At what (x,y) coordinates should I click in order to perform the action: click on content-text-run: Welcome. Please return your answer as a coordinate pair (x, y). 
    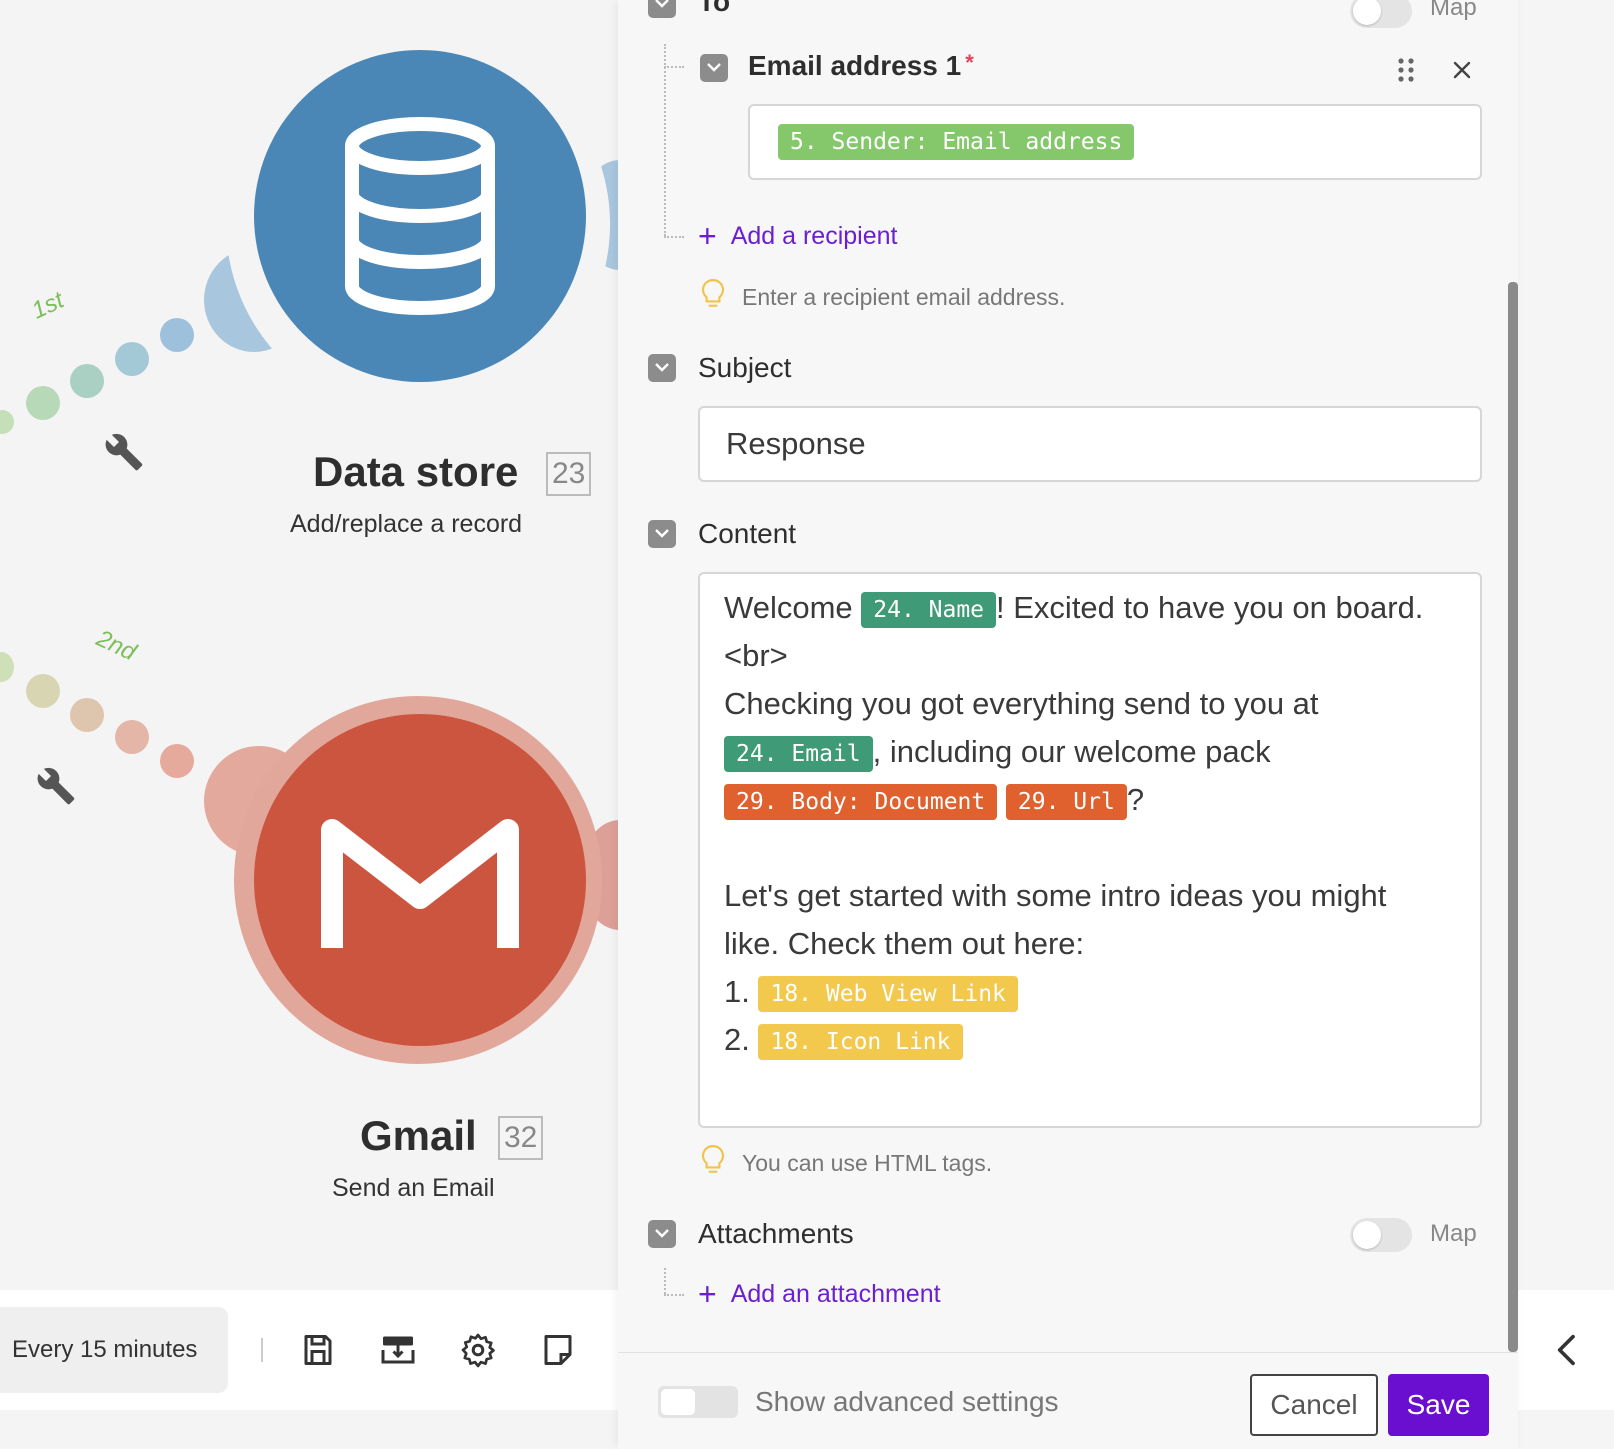
    Looking at the image, I should click on (793, 607).